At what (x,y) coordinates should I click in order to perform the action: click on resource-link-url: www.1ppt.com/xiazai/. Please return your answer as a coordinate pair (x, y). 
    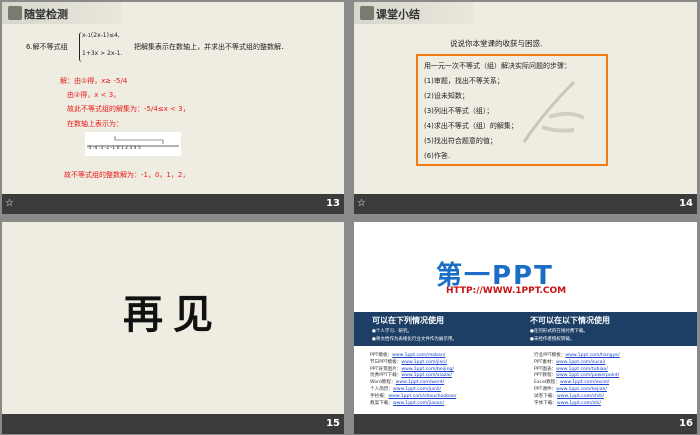
    Looking at the image, I should click on (426, 375).